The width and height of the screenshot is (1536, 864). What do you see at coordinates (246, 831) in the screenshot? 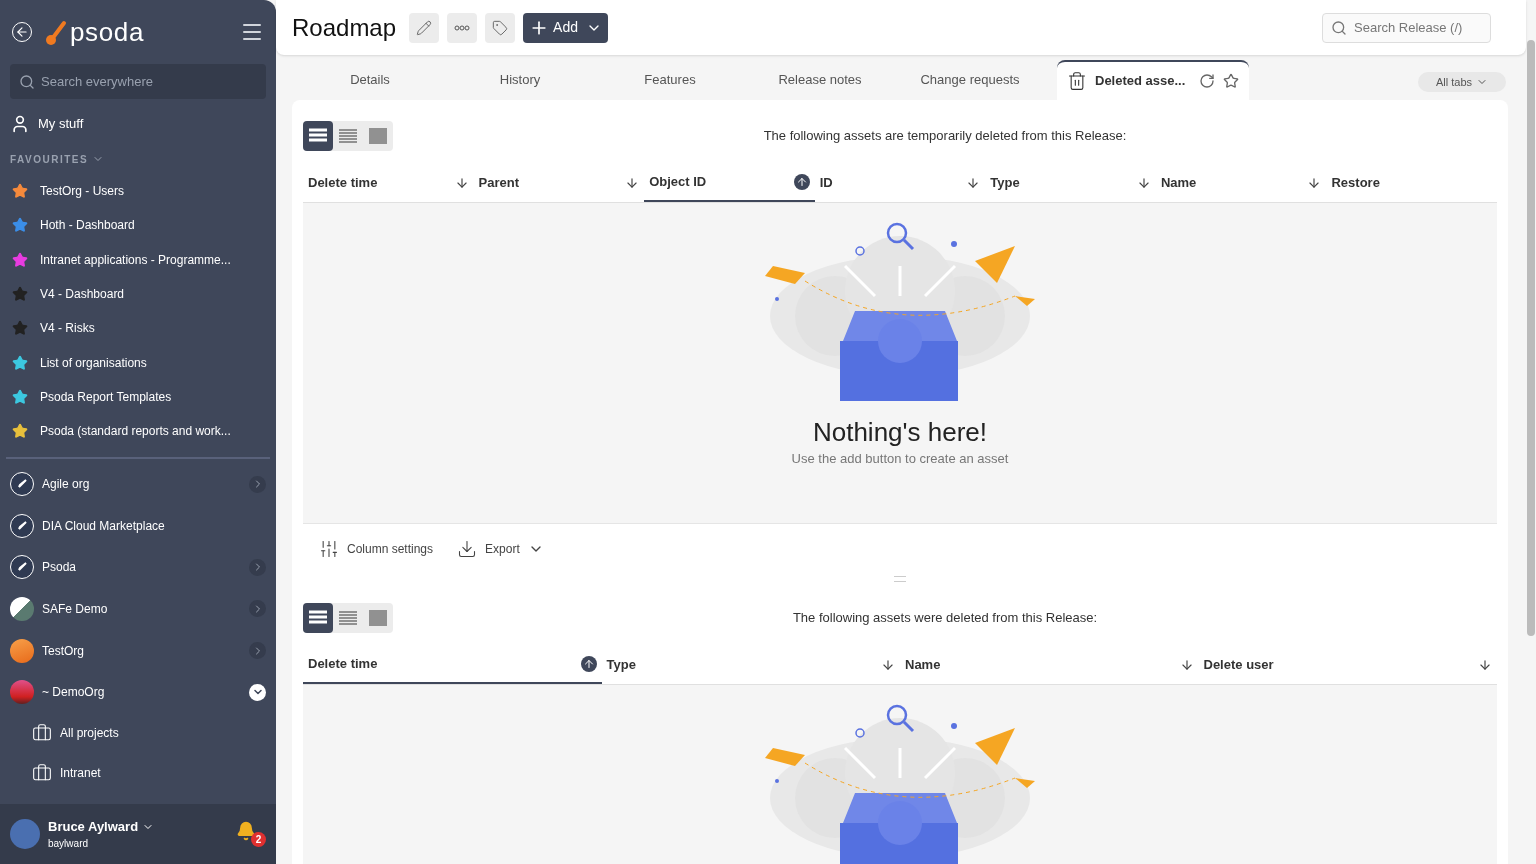
I see `bell-icon` at bounding box center [246, 831].